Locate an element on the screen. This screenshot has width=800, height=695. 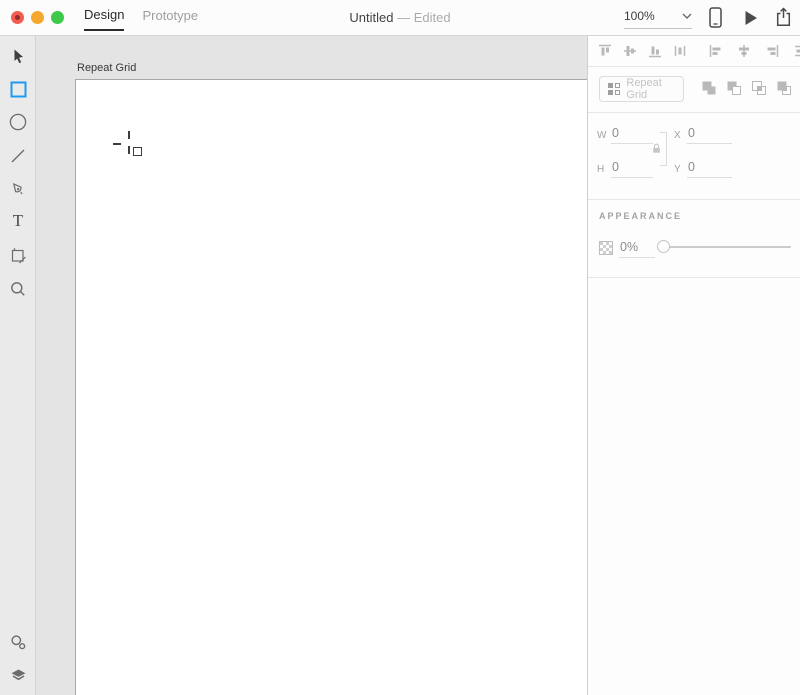
select-tool-icon is located at coordinates (18, 56).